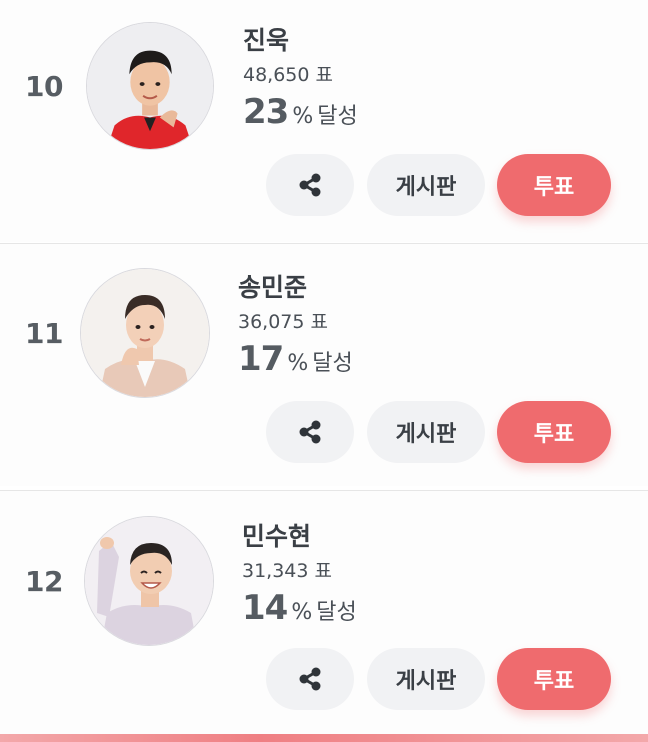 This screenshot has width=648, height=742. Describe the element at coordinates (44, 581) in the screenshot. I see `rank-number: 12` at that location.